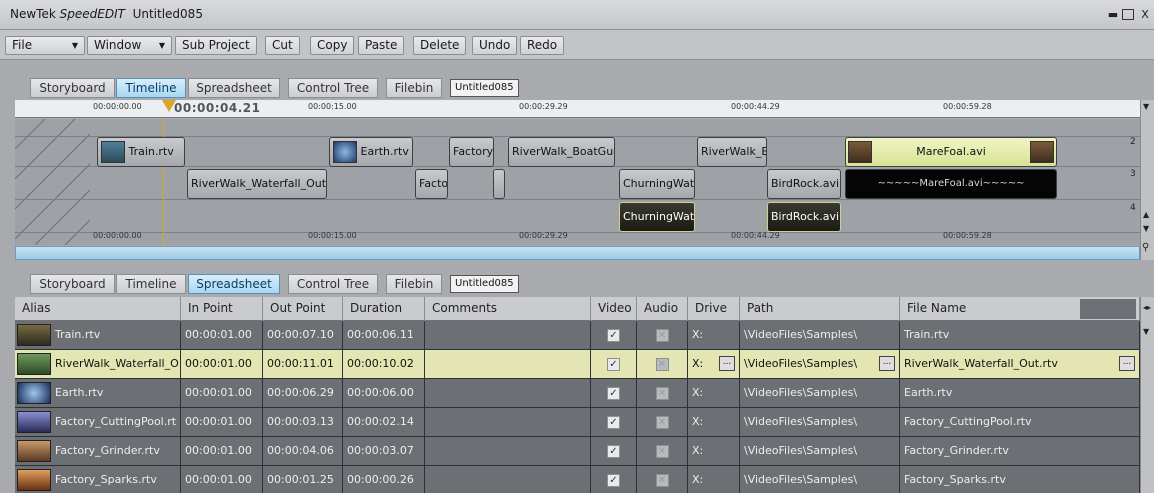 This screenshot has height=493, width=1154. What do you see at coordinates (440, 45) in the screenshot?
I see `delete-button: Delete` at bounding box center [440, 45].